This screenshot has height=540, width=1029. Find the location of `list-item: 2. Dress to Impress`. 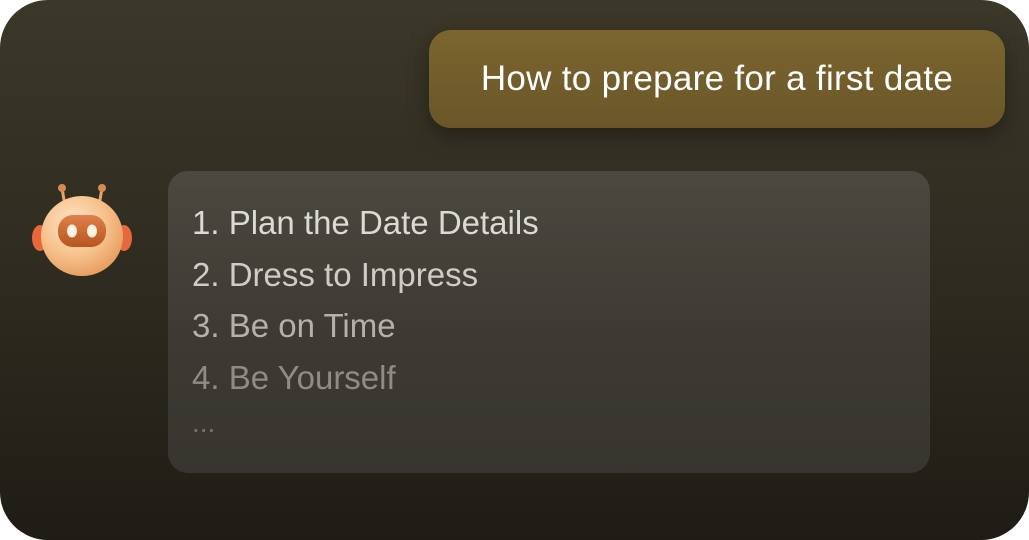

list-item: 2. Dress to Impress is located at coordinates (335, 274).